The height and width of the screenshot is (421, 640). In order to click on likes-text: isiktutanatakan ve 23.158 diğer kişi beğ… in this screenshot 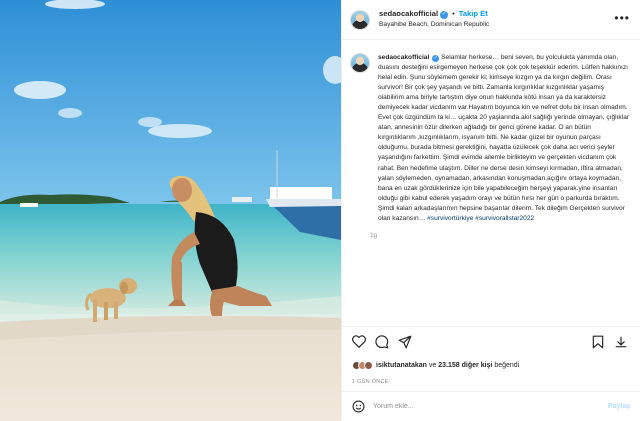, I will do `click(447, 365)`.